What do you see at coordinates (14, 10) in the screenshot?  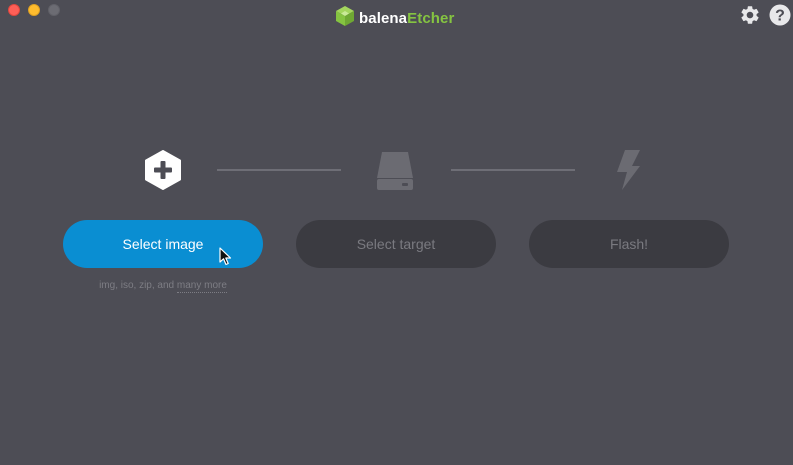 I see `close-window-button` at bounding box center [14, 10].